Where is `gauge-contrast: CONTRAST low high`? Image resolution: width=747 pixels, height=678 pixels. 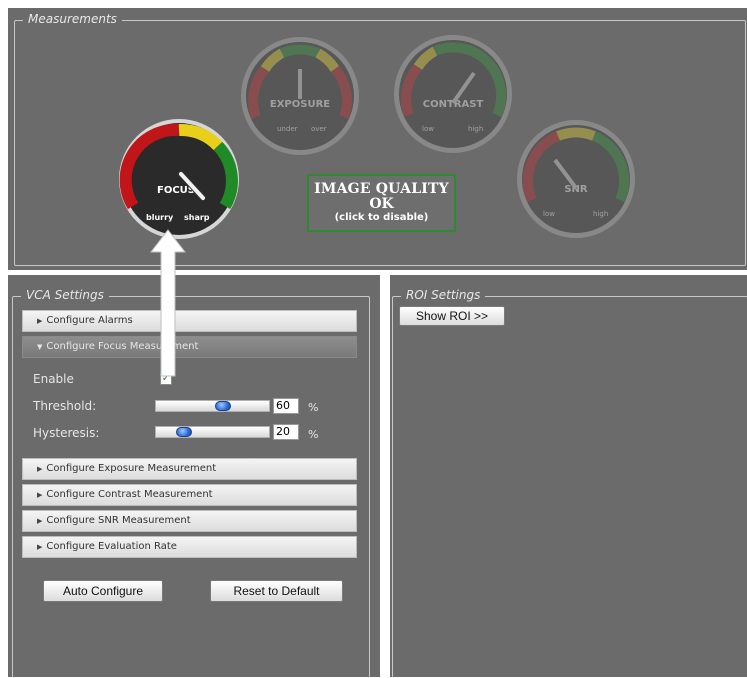 gauge-contrast: CONTRAST low high is located at coordinates (453, 94).